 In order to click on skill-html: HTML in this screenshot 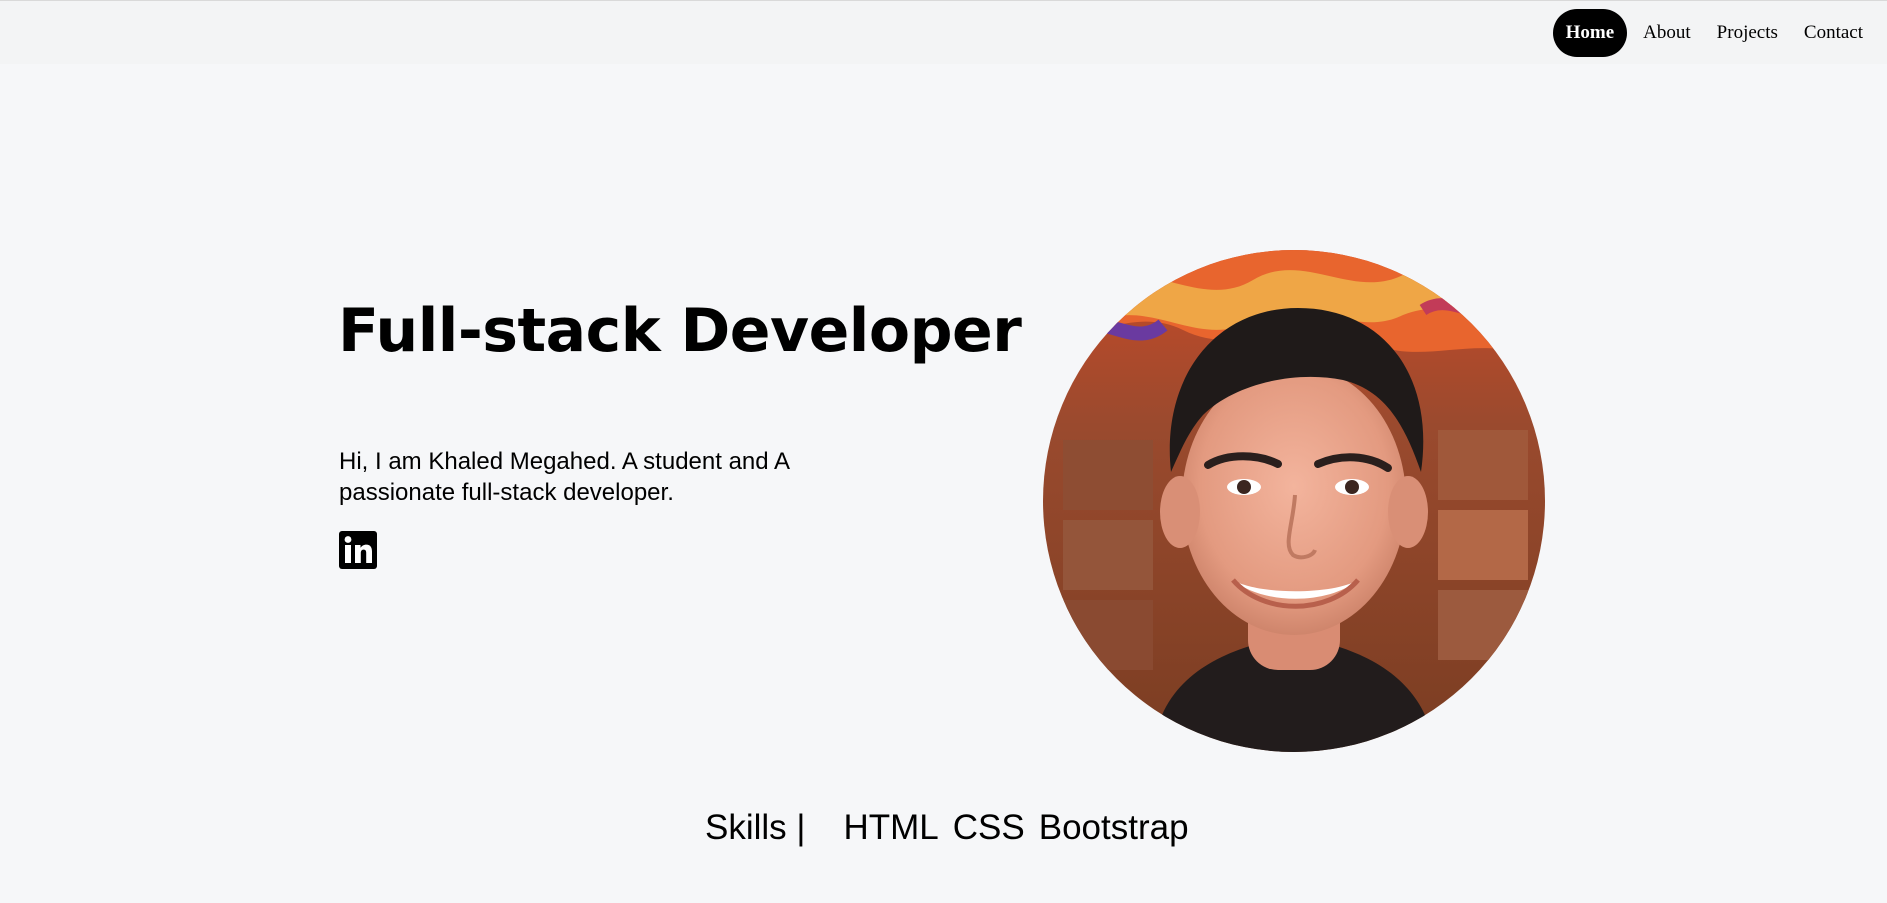, I will do `click(891, 827)`.